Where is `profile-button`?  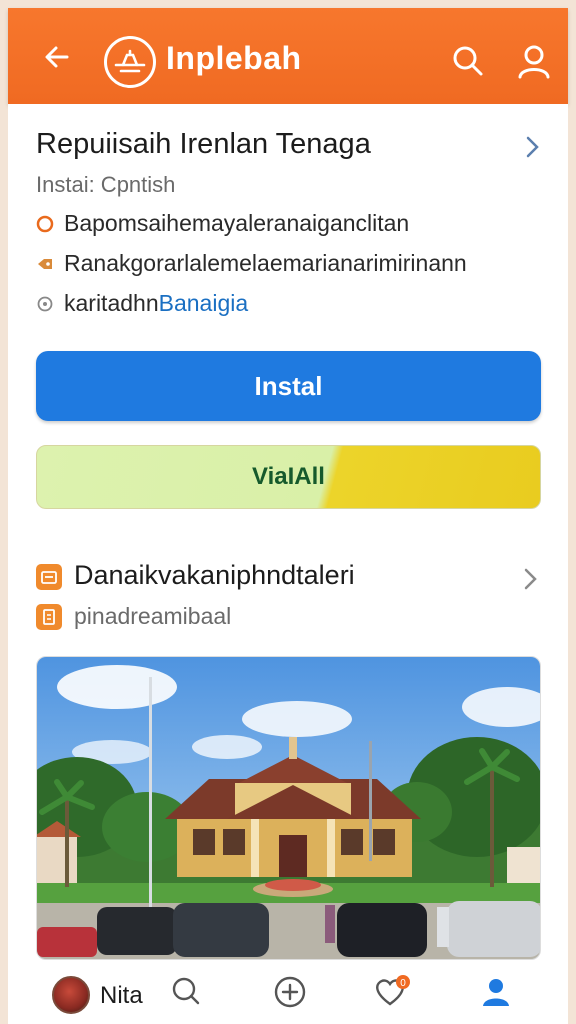 profile-button is located at coordinates (534, 62).